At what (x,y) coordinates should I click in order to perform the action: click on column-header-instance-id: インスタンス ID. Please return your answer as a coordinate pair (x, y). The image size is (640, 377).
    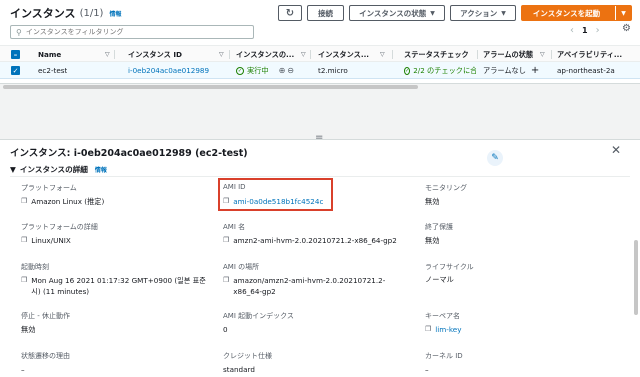
    Looking at the image, I should click on (173, 54).